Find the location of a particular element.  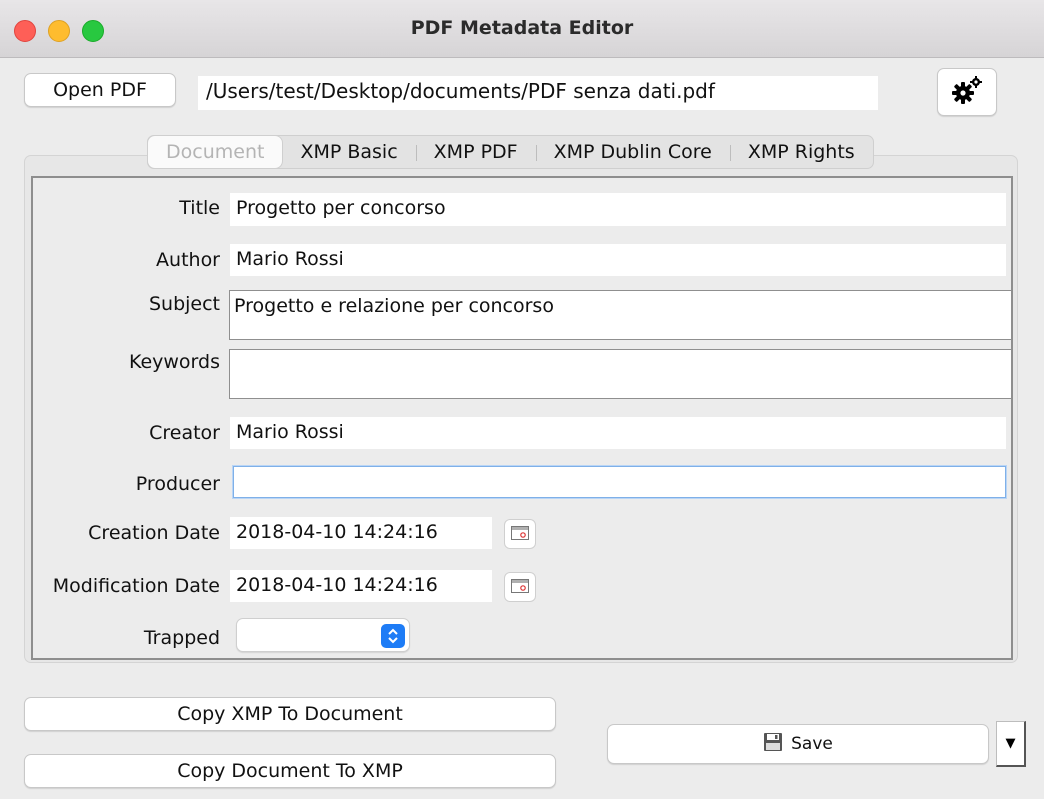

trapped-select is located at coordinates (323, 635).